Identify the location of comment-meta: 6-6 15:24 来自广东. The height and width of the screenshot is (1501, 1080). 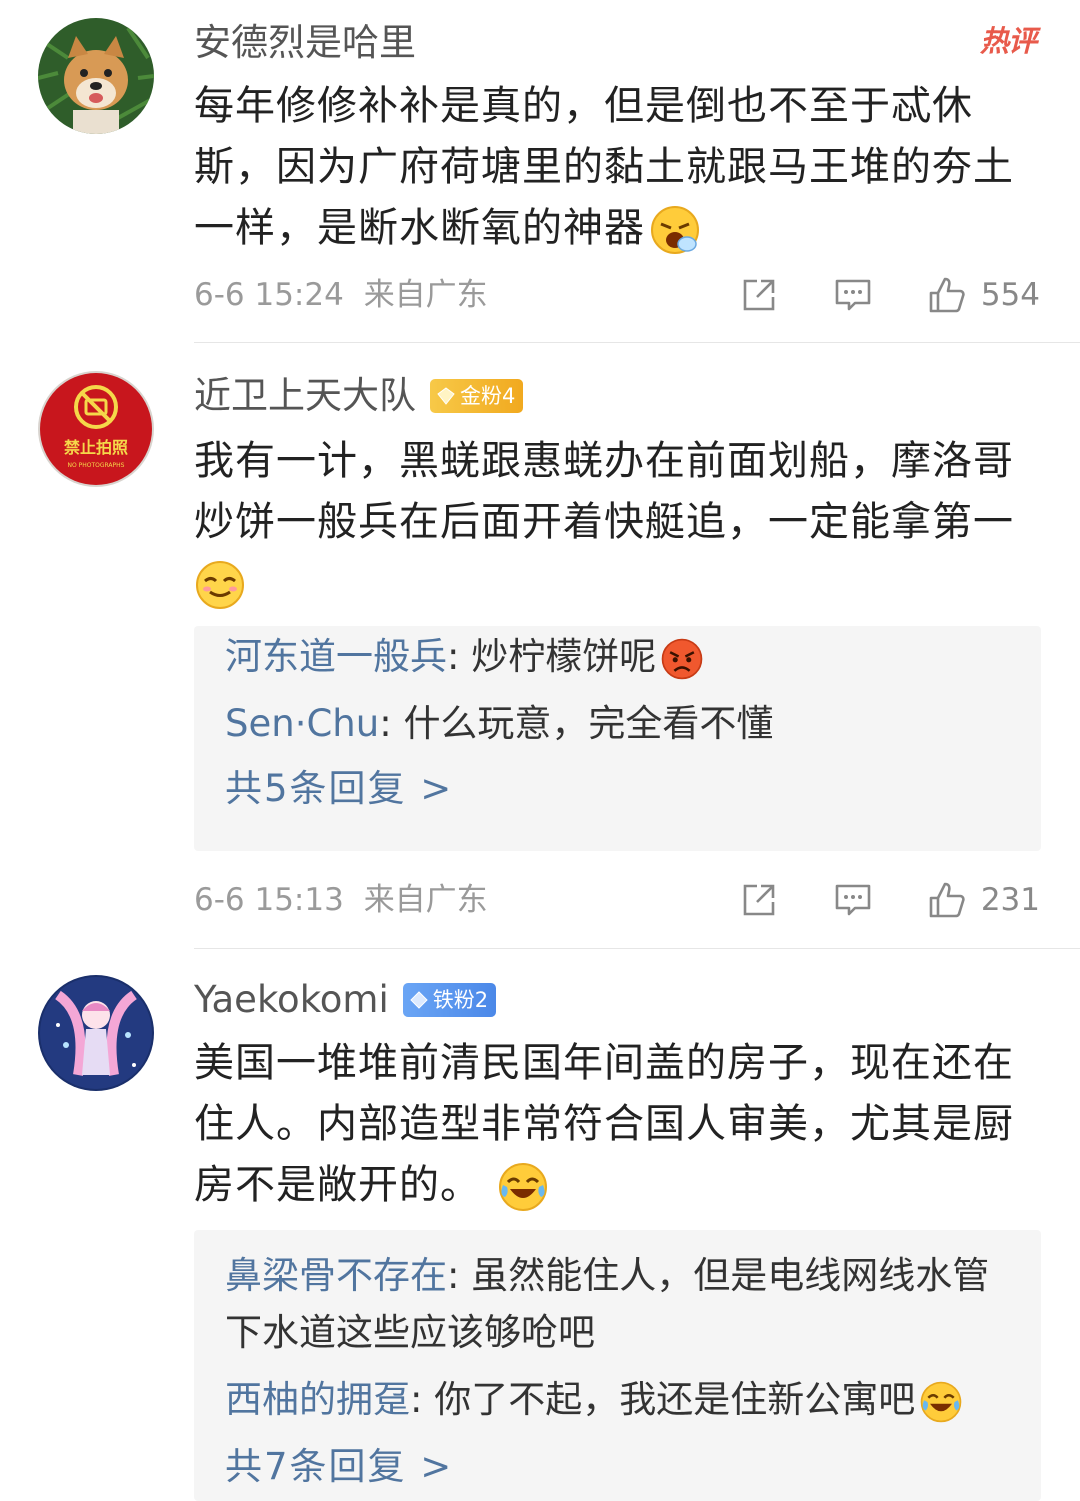
(341, 295).